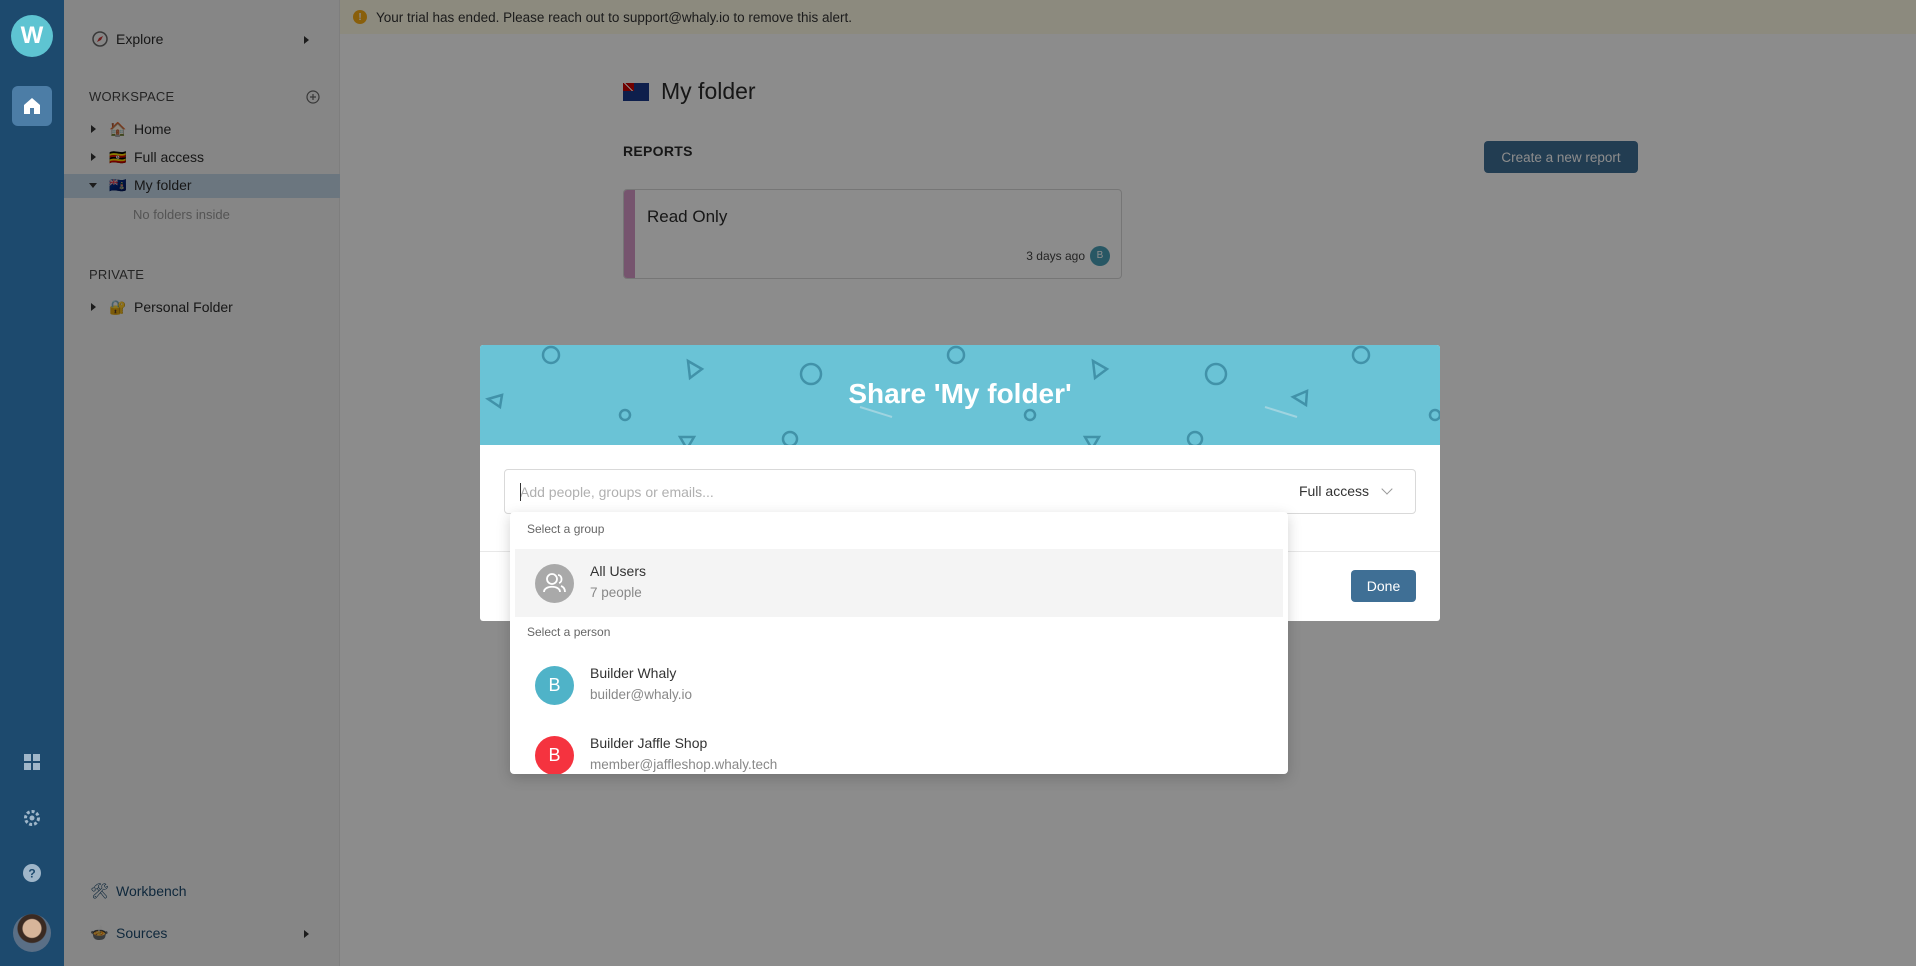 The width and height of the screenshot is (1916, 966). Describe the element at coordinates (899, 583) in the screenshot. I see `dropdown-option-group: All Users 7 people` at that location.